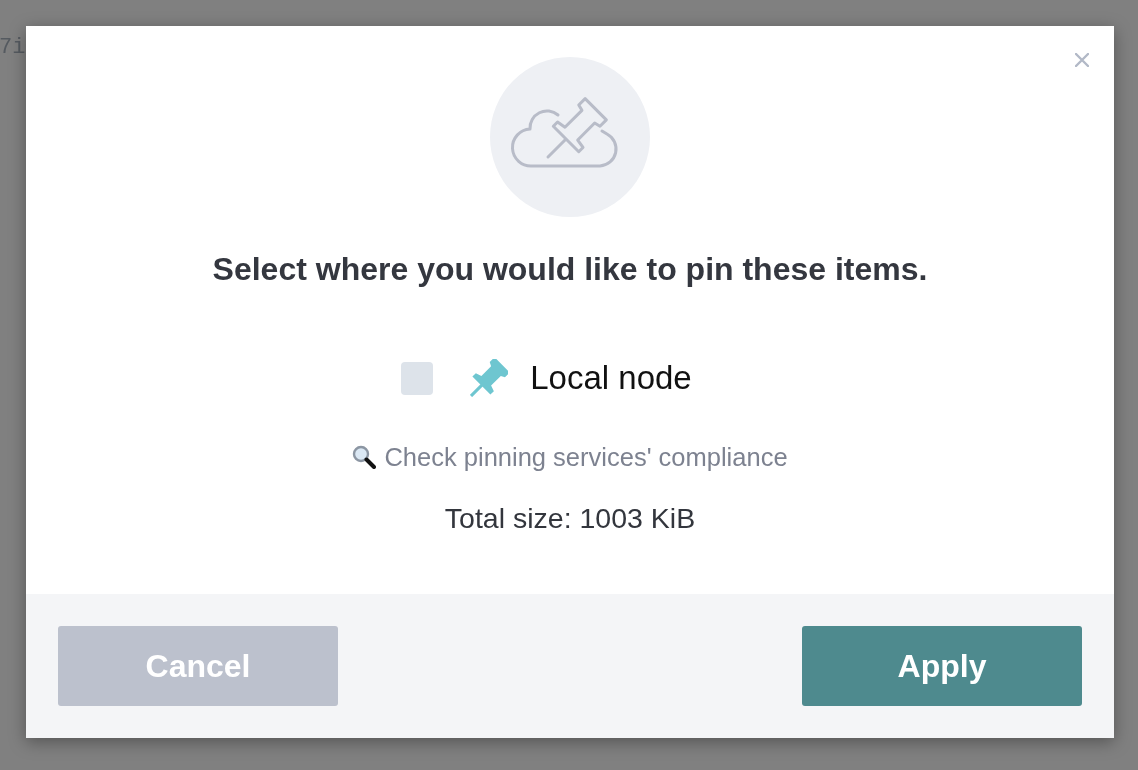 The width and height of the screenshot is (1138, 770). Describe the element at coordinates (586, 457) in the screenshot. I see `compliance-link: Check pinning services' compliance` at that location.